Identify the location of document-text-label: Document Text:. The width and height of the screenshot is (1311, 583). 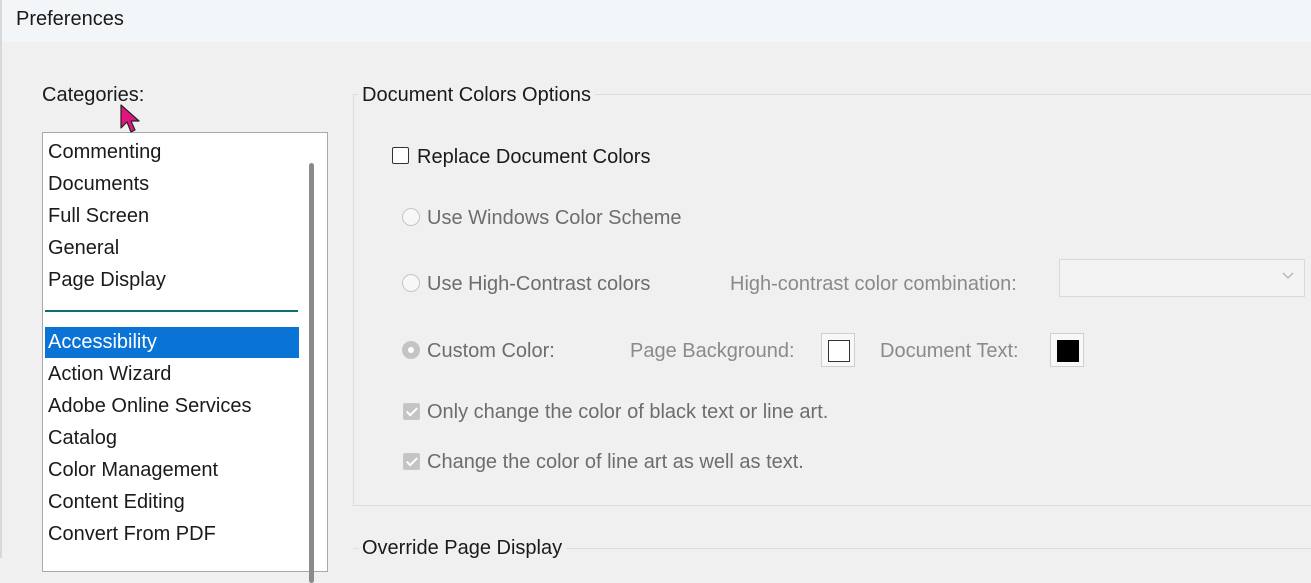
(949, 351).